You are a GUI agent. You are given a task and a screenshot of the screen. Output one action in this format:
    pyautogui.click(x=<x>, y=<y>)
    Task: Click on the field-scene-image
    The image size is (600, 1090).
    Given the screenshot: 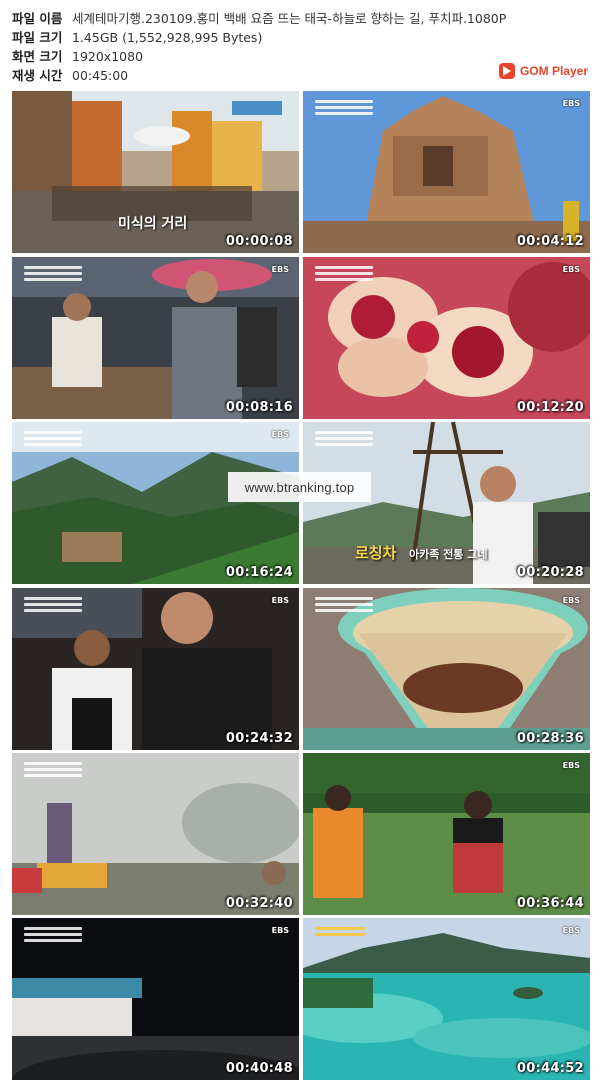 What is the action you would take?
    pyautogui.click(x=446, y=834)
    